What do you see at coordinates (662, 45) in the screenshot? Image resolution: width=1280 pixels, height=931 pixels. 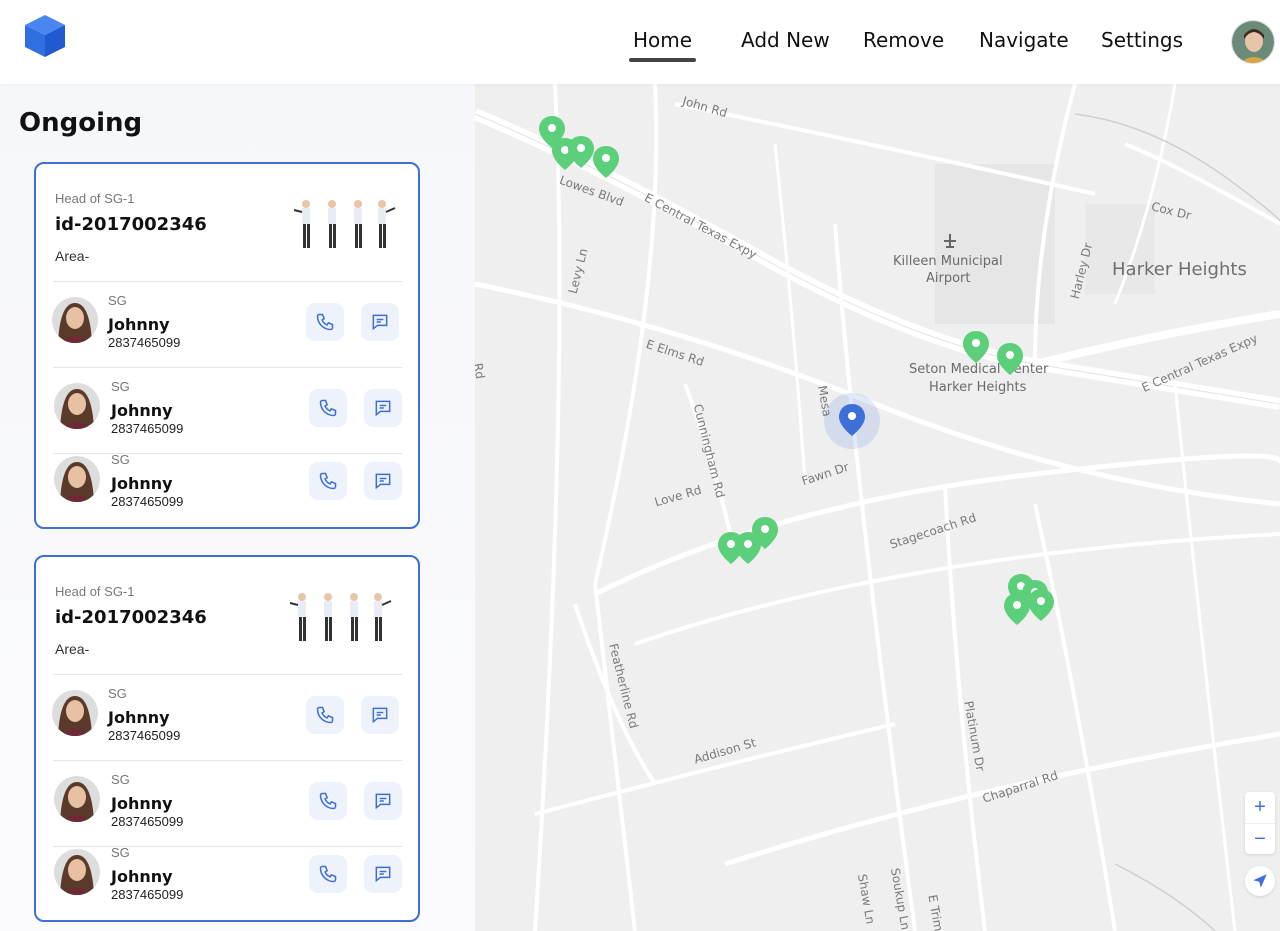 I see `nav-home: Home` at bounding box center [662, 45].